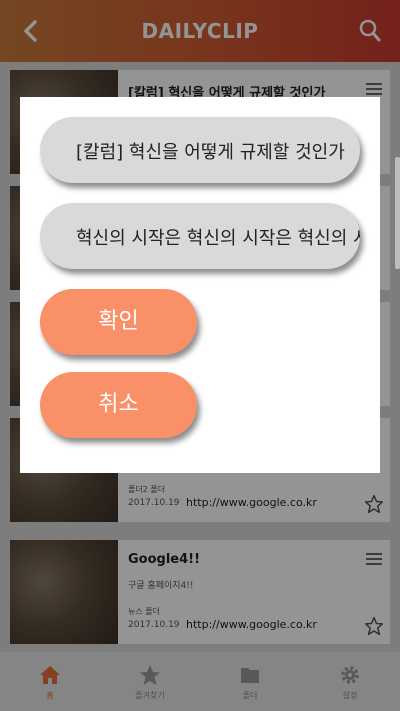 Image resolution: width=400 pixels, height=711 pixels. I want to click on cancel-button: 취소, so click(118, 405).